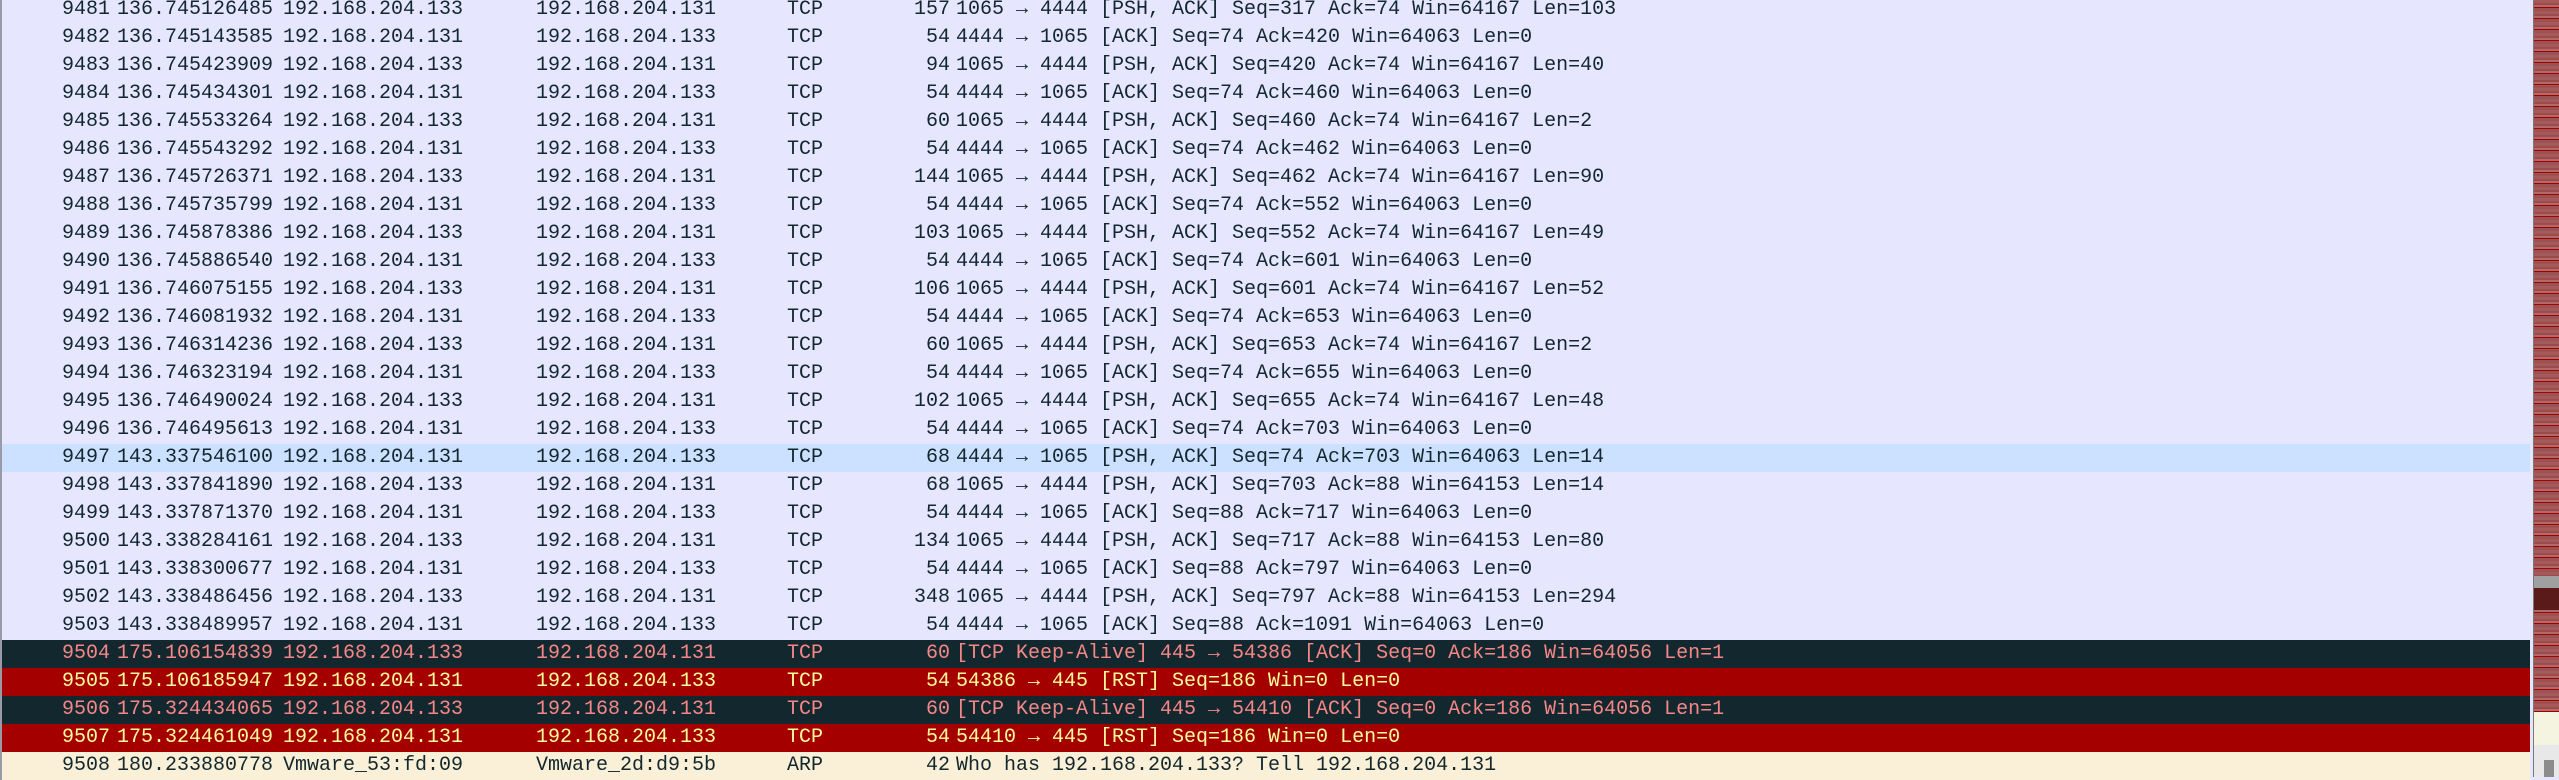 Image resolution: width=2559 pixels, height=780 pixels. I want to click on packet-time: 175.324434065, so click(195, 709).